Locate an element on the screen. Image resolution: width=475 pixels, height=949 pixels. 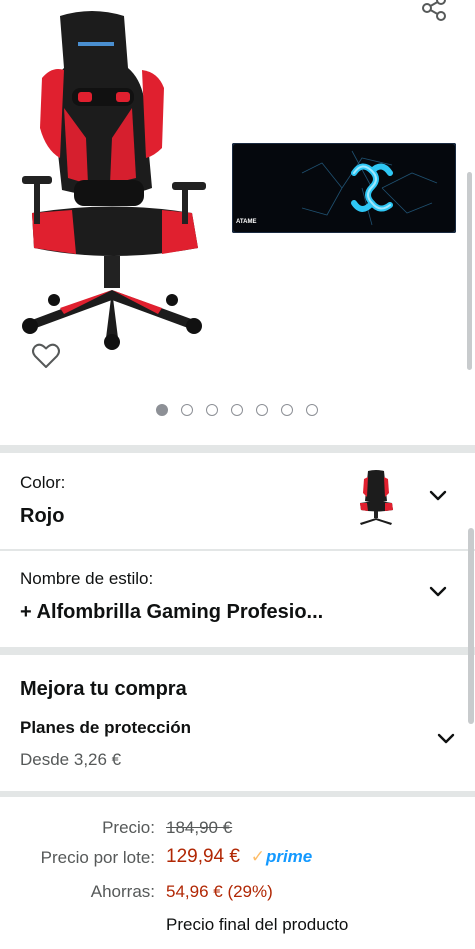
upgrade-title: Mejora tu compra is located at coordinates (103, 689).